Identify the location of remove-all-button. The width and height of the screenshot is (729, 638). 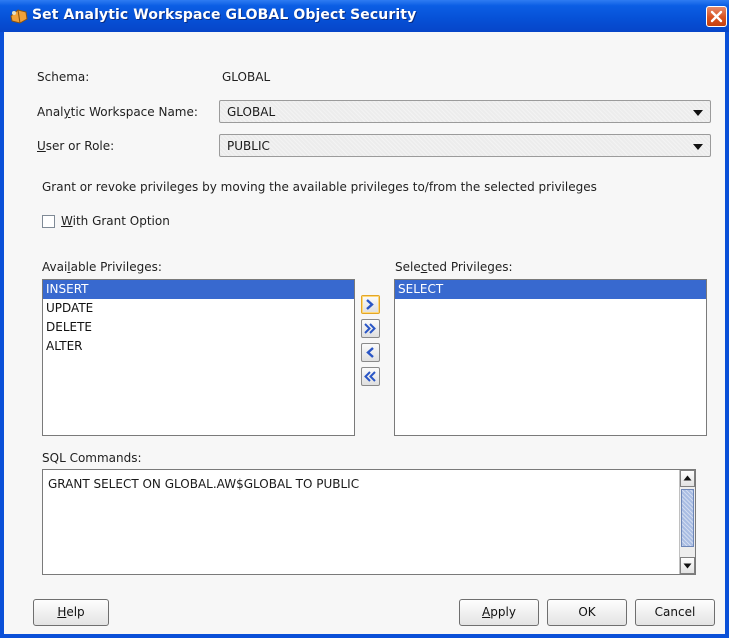
(370, 376).